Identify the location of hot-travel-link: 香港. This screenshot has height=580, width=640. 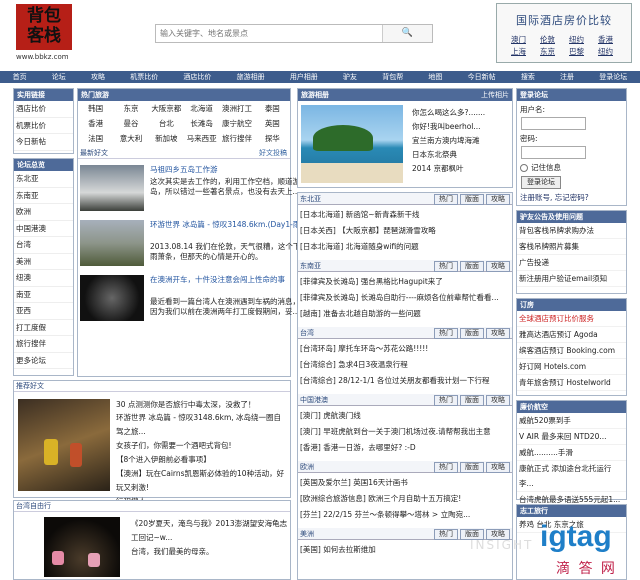
(95, 123).